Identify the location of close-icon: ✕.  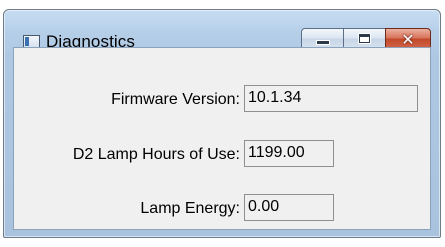
(408, 39).